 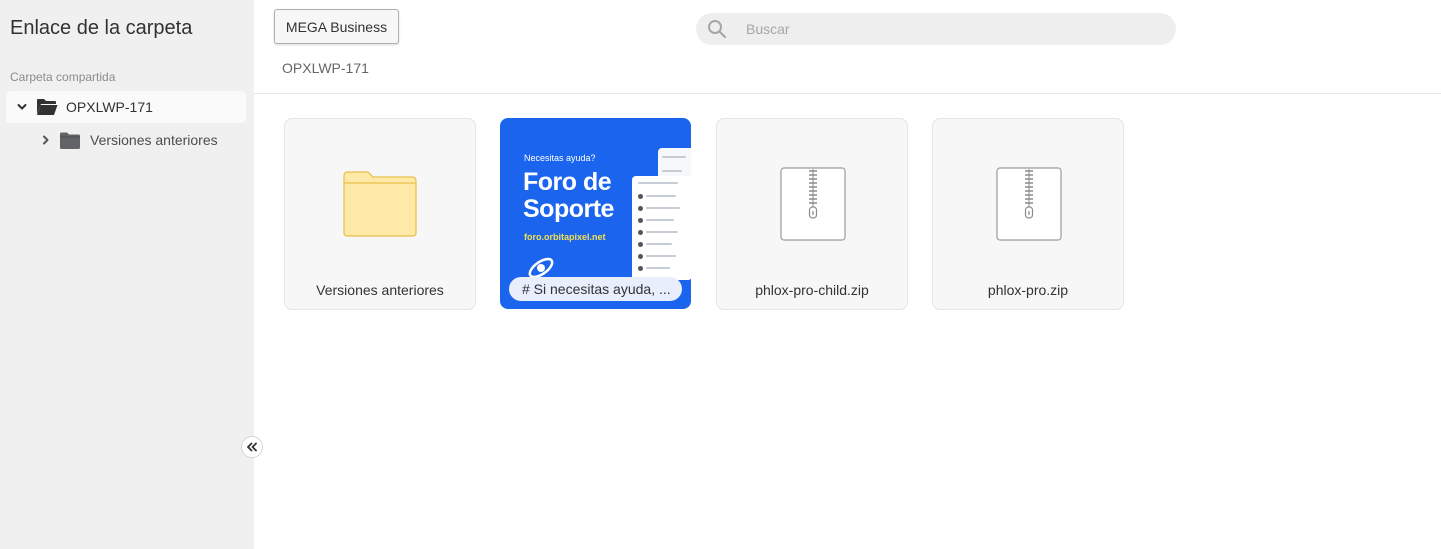 I want to click on thumbnail-heading: Foro de Soporte, so click(x=568, y=196).